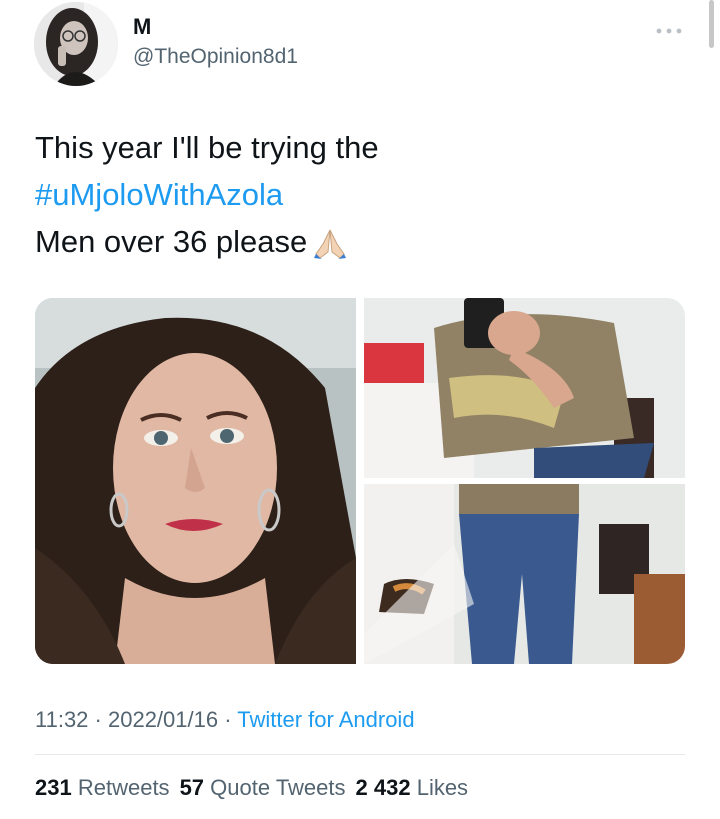 The height and width of the screenshot is (819, 720). Describe the element at coordinates (325, 719) in the screenshot. I see `tweet-source-link: Twitter for Android` at that location.